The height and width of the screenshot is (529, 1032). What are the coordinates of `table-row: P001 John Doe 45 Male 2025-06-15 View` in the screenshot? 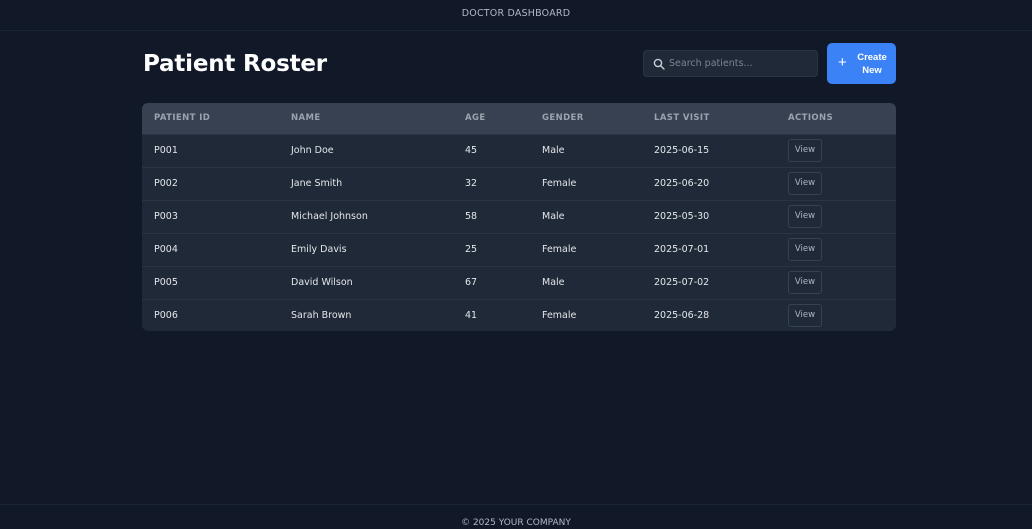 It's located at (519, 150).